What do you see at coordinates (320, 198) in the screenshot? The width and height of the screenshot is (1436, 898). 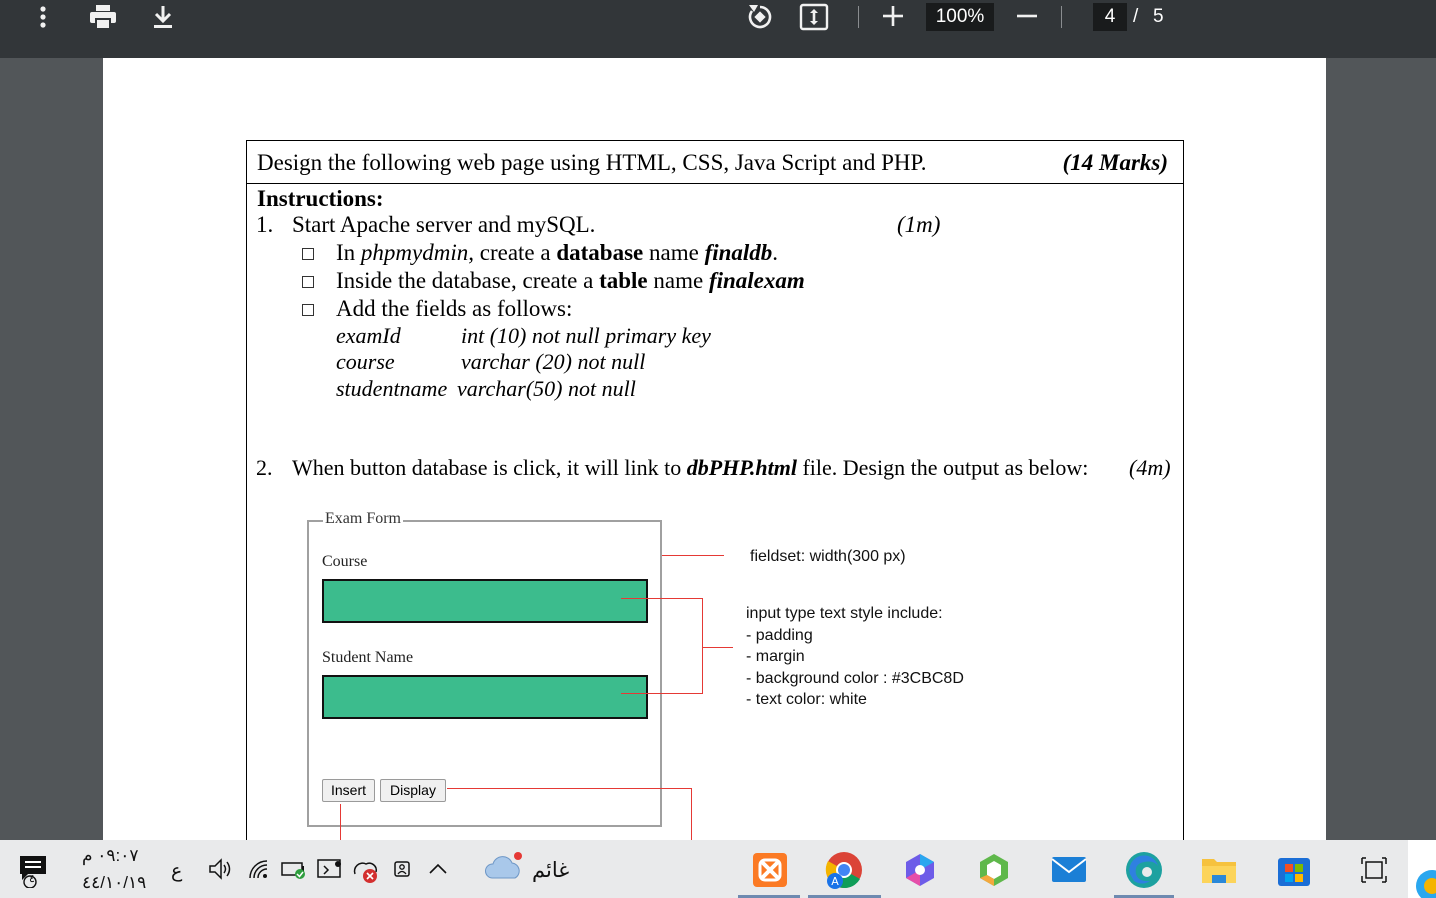 I see `instructions-heading: Instructions:` at bounding box center [320, 198].